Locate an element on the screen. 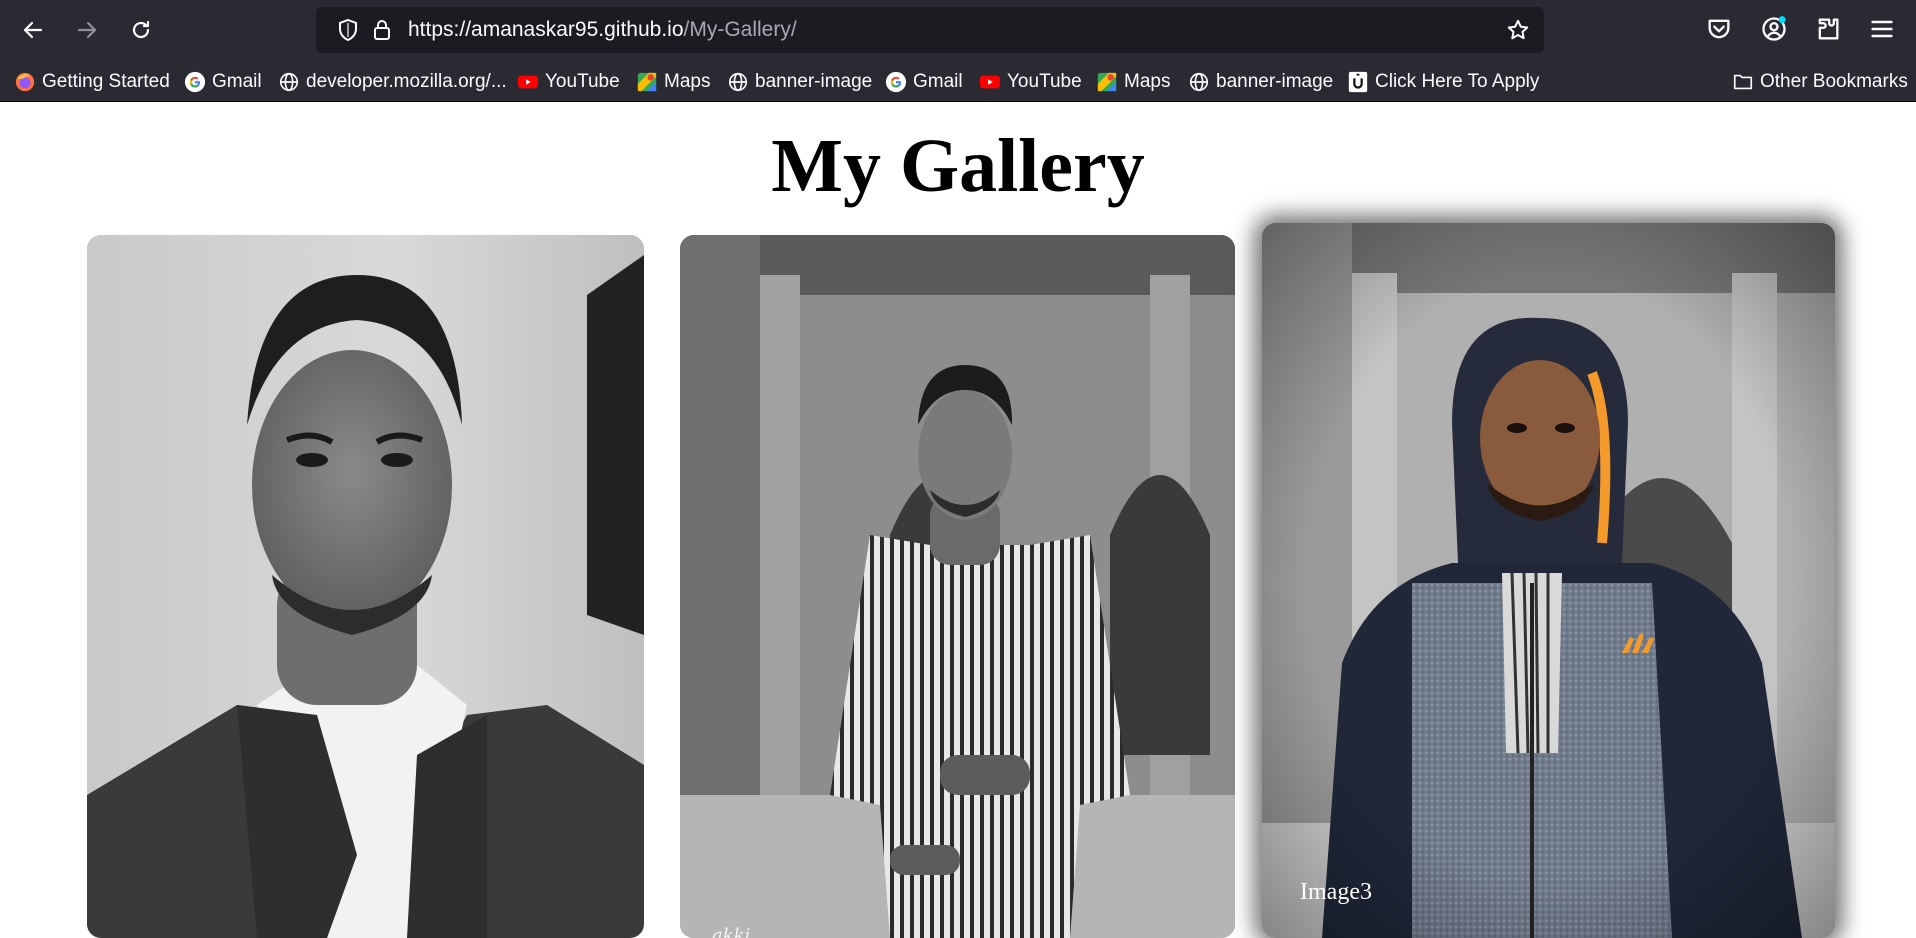 The height and width of the screenshot is (938, 1916). menu-icon is located at coordinates (1882, 29).